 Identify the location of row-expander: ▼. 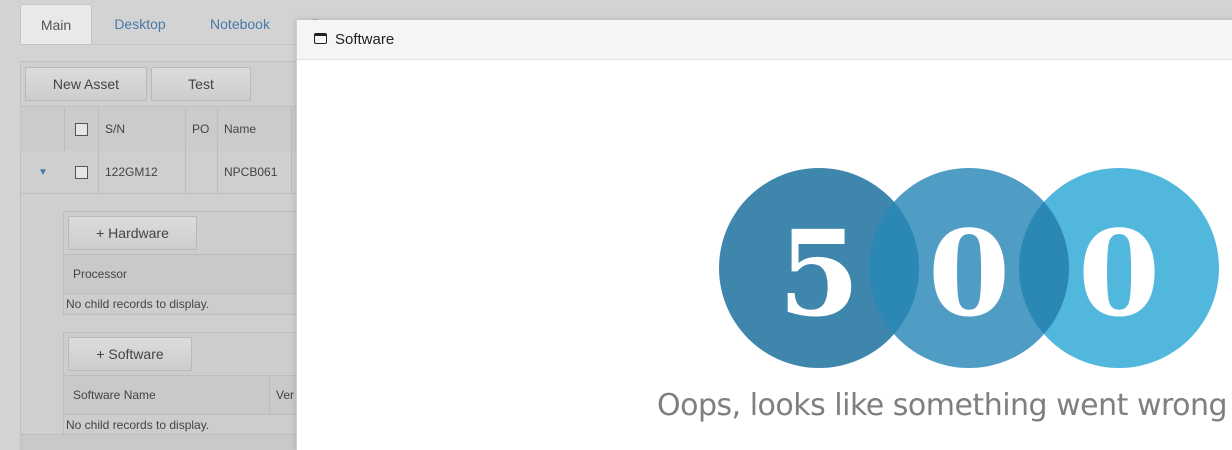
(43, 172).